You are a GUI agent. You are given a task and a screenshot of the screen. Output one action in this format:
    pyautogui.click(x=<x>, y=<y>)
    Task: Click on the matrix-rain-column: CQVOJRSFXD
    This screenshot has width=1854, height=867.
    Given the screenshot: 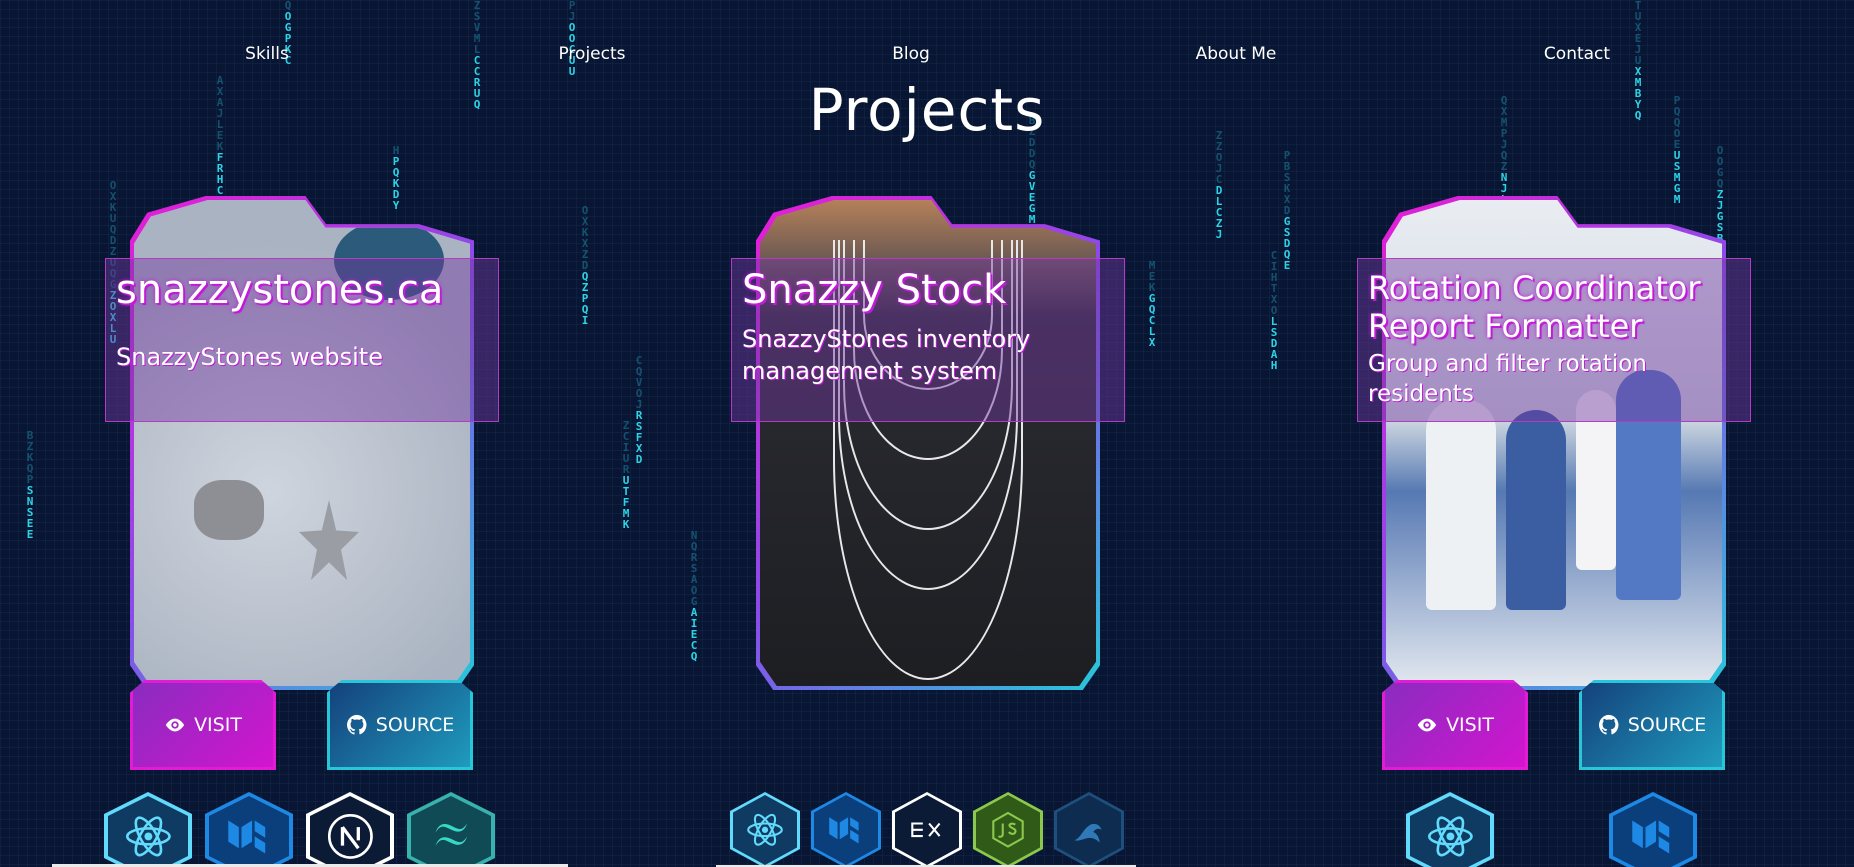 What is the action you would take?
    pyautogui.click(x=639, y=410)
    